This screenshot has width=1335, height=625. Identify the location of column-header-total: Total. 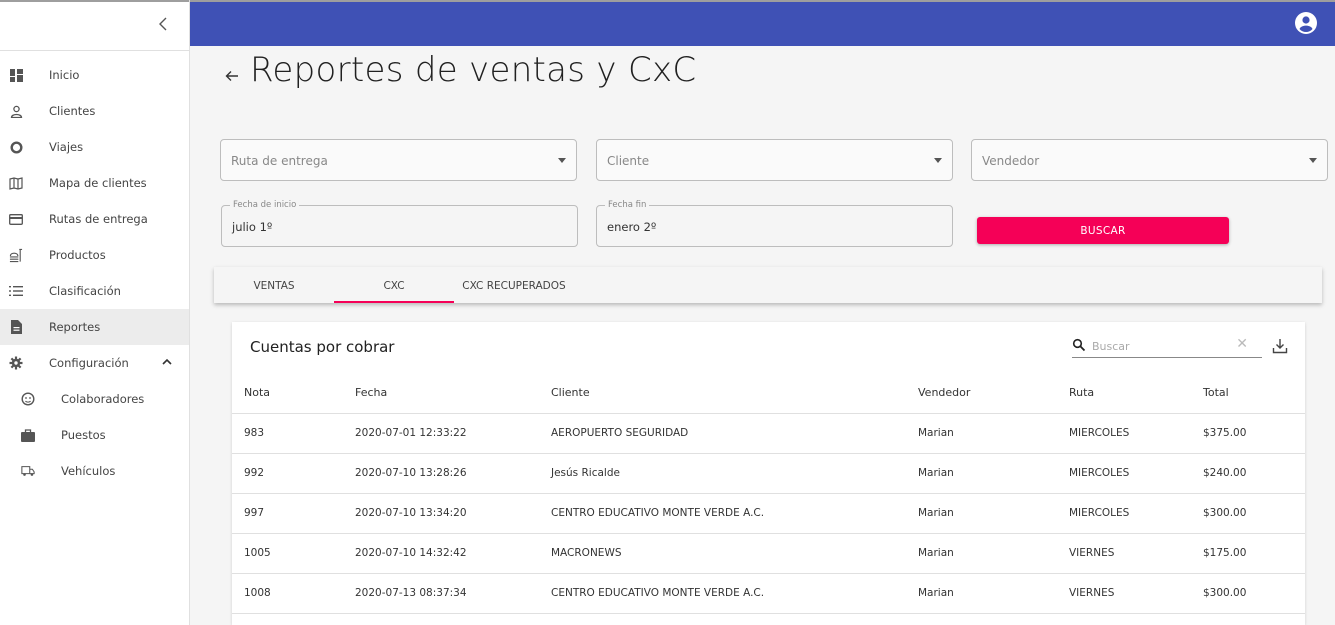
(1216, 392).